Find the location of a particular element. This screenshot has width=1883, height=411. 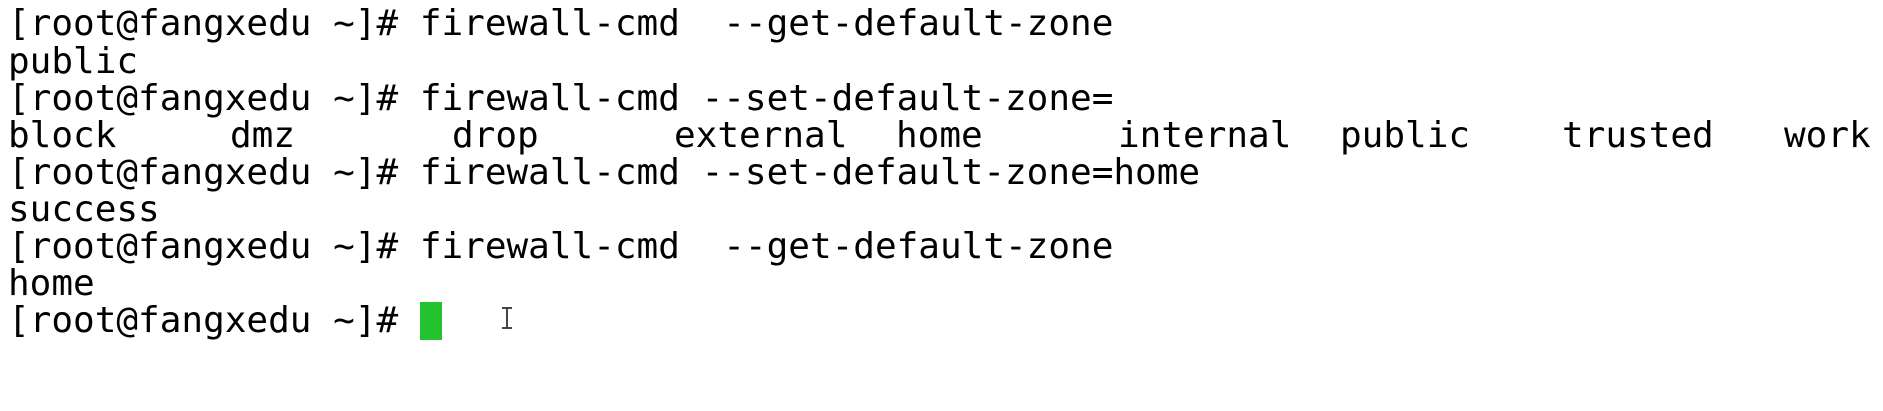

zone-option: work is located at coordinates (1827, 135).